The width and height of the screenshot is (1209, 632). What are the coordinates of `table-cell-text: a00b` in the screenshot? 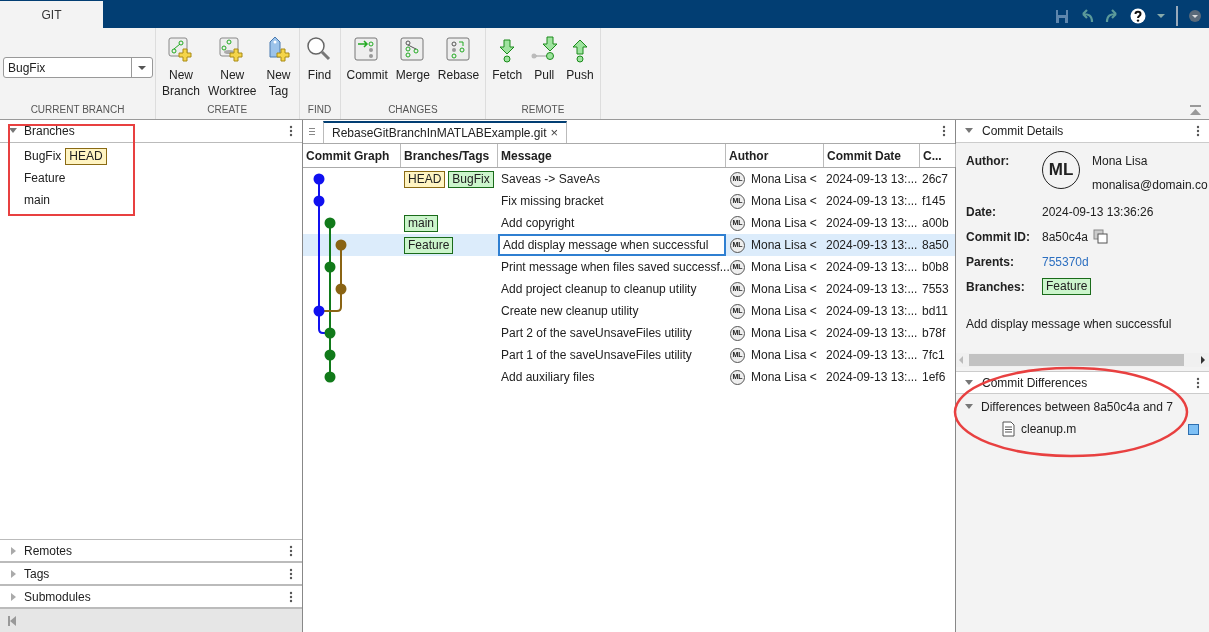 It's located at (935, 223).